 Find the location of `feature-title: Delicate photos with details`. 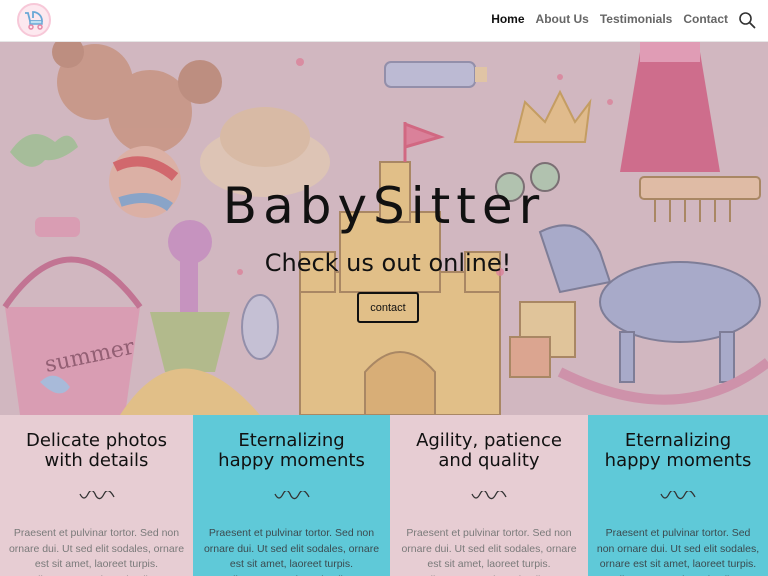

feature-title: Delicate photos with details is located at coordinates (96, 450).